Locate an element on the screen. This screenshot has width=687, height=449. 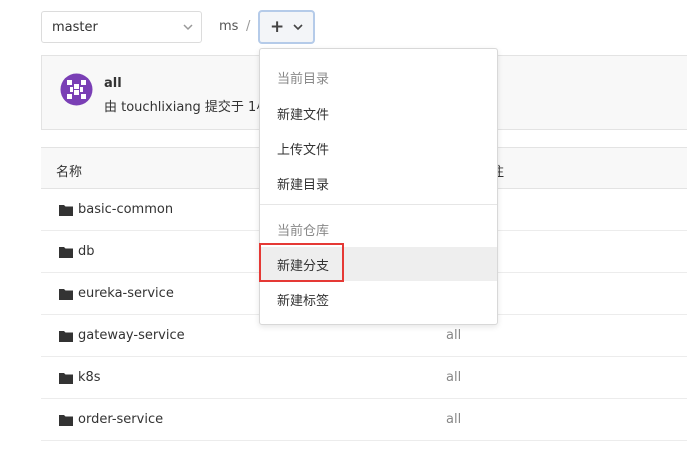
file-name: eureka-service is located at coordinates (126, 293).